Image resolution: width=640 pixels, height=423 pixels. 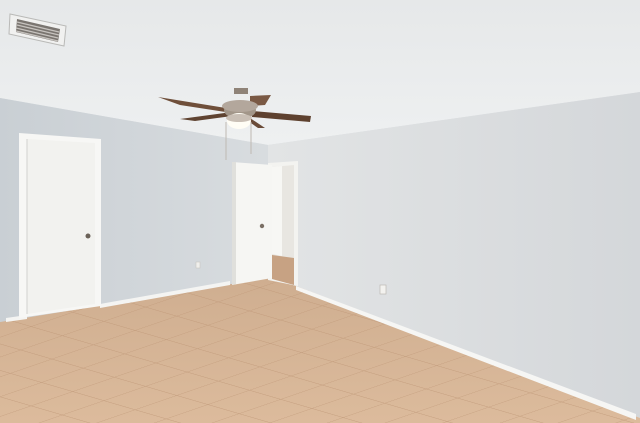 What do you see at coordinates (262, 226) in the screenshot?
I see `door-handle-icon` at bounding box center [262, 226].